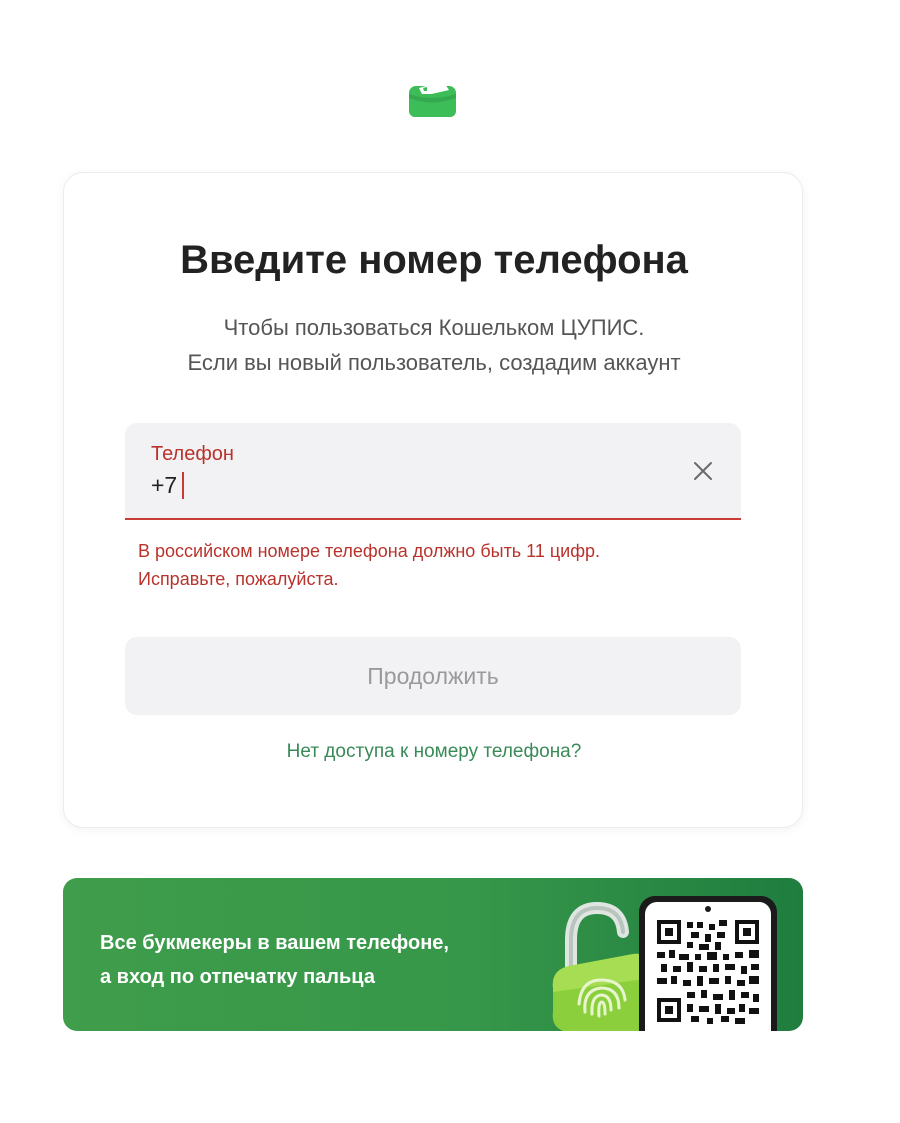  I want to click on text-caret, so click(183, 485).